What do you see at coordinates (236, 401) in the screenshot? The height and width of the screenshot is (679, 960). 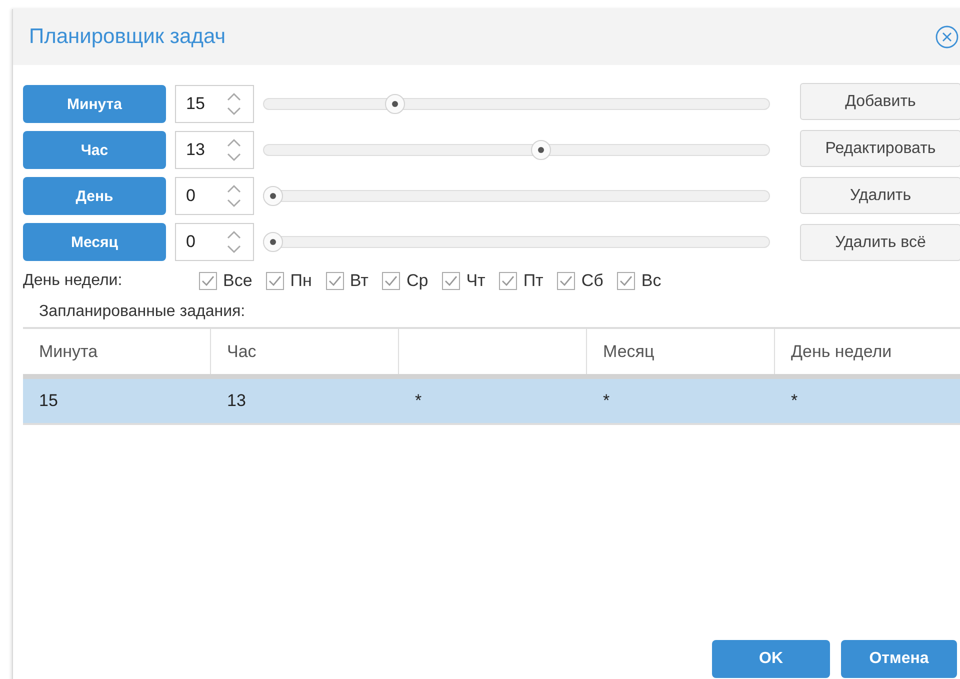 I see `table-cell-text: 13` at bounding box center [236, 401].